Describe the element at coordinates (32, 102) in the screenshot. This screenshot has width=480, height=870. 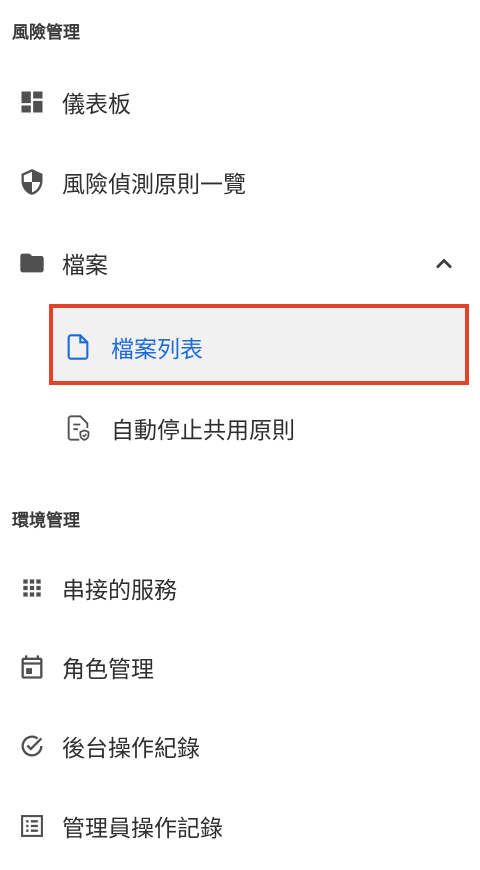
I see `dashboard-icon` at that location.